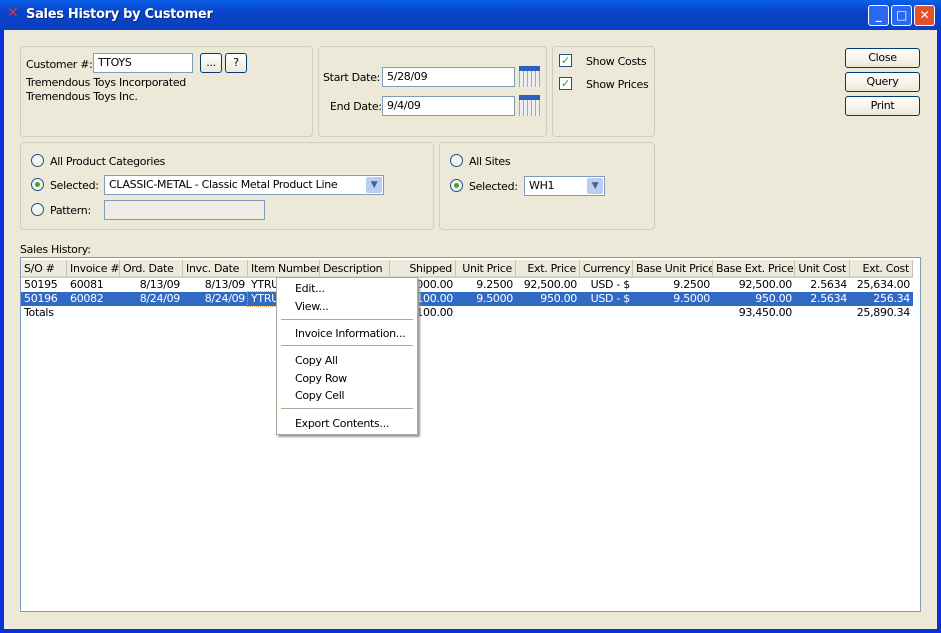 This screenshot has width=941, height=633. Describe the element at coordinates (924, 15) in the screenshot. I see `close-window-button: ✕` at that location.